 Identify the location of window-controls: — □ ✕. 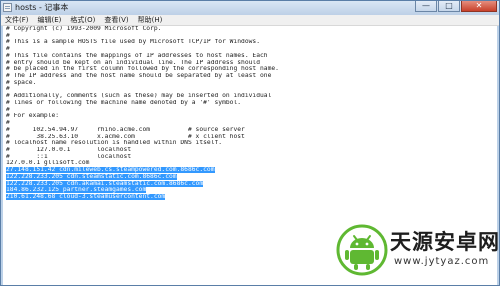
(456, 7).